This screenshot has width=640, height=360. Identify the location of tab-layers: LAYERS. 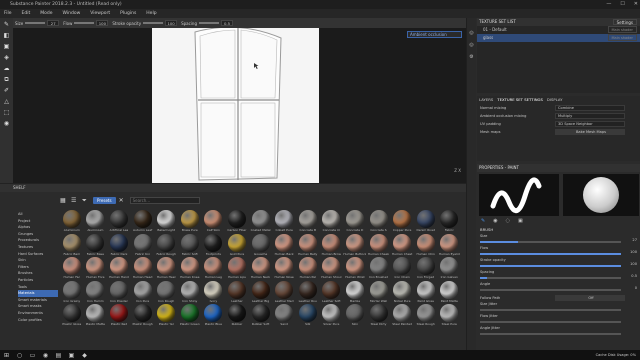
(486, 100).